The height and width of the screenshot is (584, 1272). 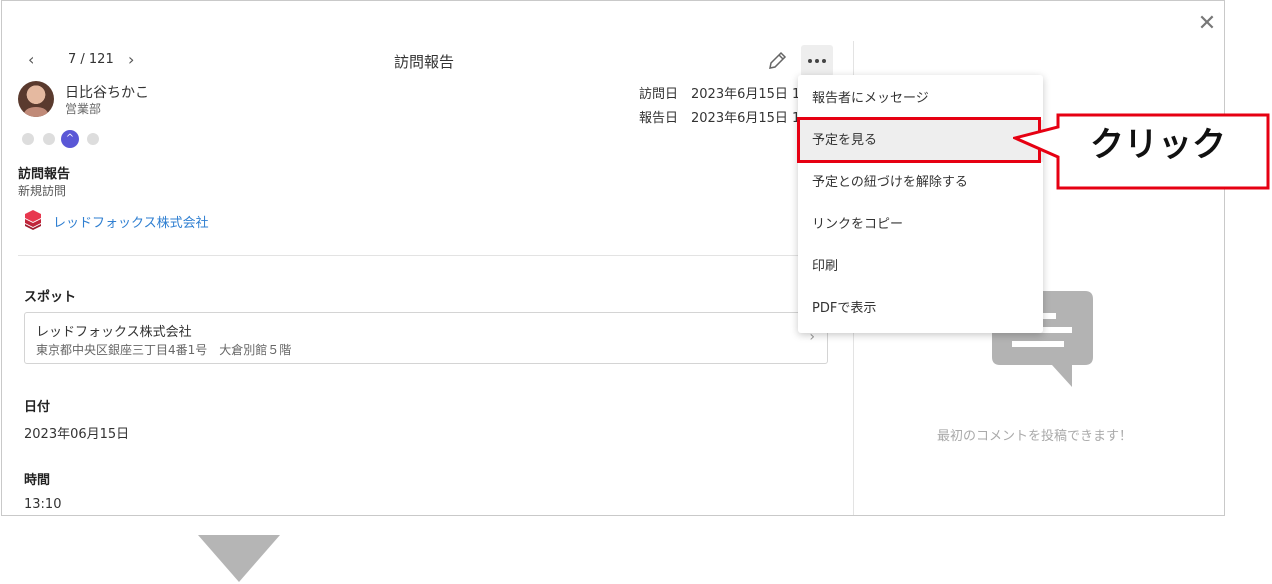 I want to click on spot-label: スポット, so click(x=50, y=297).